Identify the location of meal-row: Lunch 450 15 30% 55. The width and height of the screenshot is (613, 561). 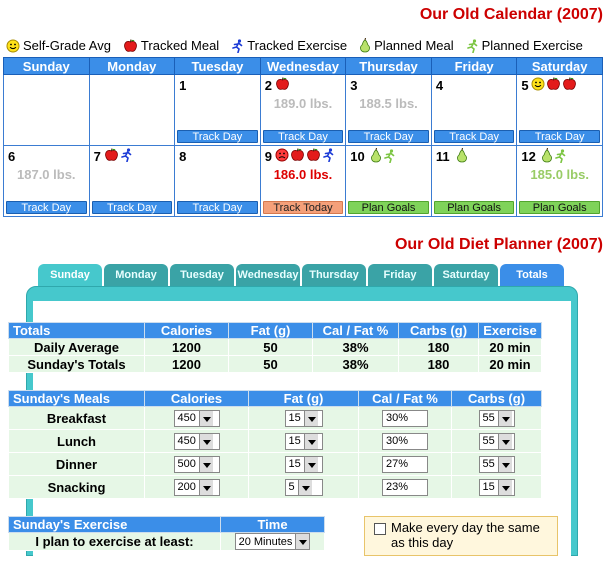
(275, 441).